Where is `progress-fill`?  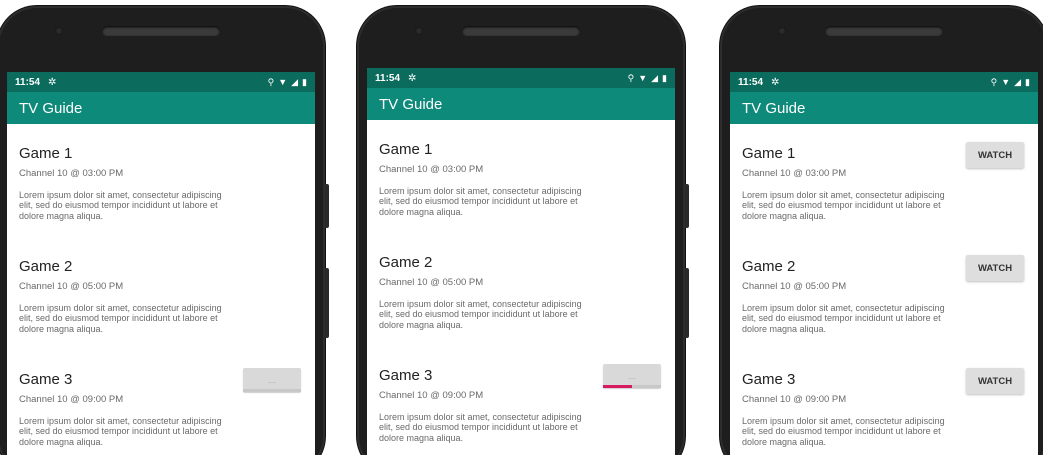
progress-fill is located at coordinates (617, 386).